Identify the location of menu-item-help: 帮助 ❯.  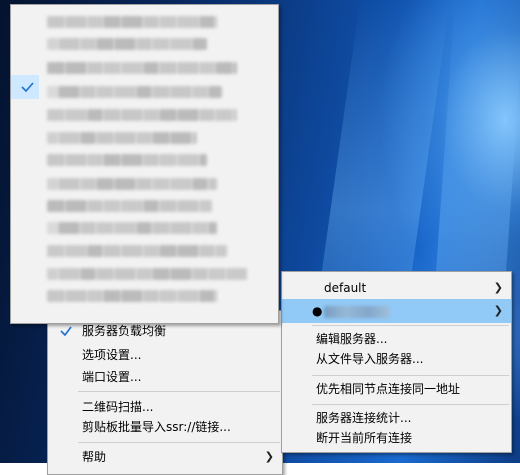
(165, 457).